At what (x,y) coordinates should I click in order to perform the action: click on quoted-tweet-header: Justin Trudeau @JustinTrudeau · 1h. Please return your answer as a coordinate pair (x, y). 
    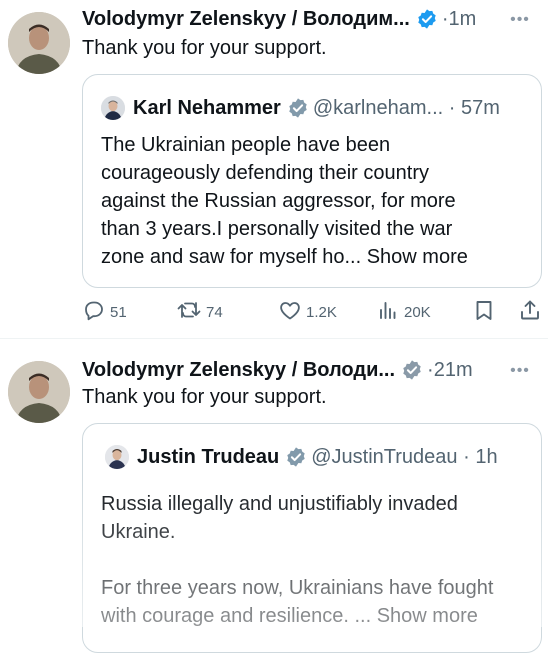
    Looking at the image, I should click on (301, 457).